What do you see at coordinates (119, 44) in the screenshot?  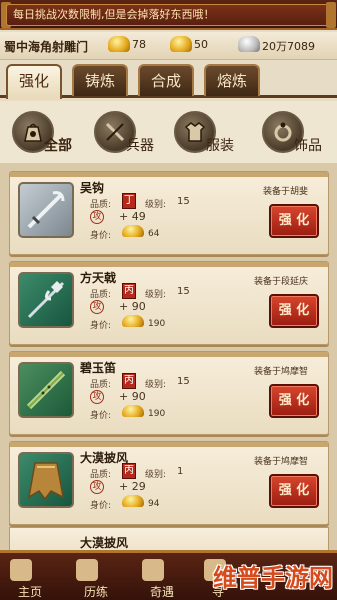 I see `gold-icon` at bounding box center [119, 44].